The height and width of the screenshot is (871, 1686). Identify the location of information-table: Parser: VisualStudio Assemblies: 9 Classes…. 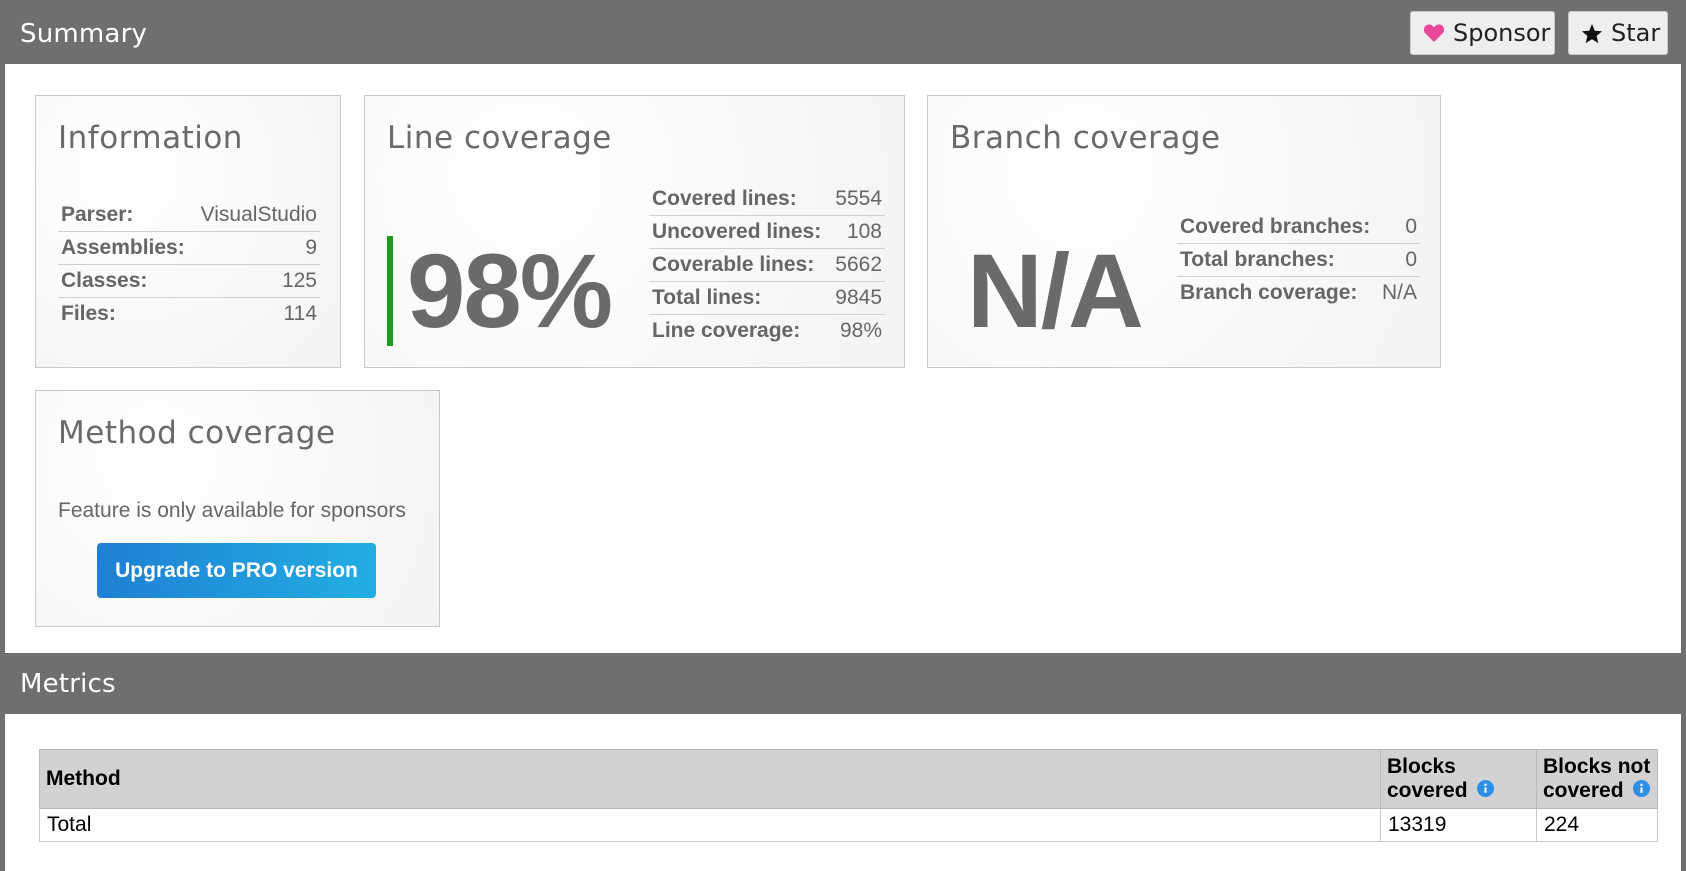
(189, 264).